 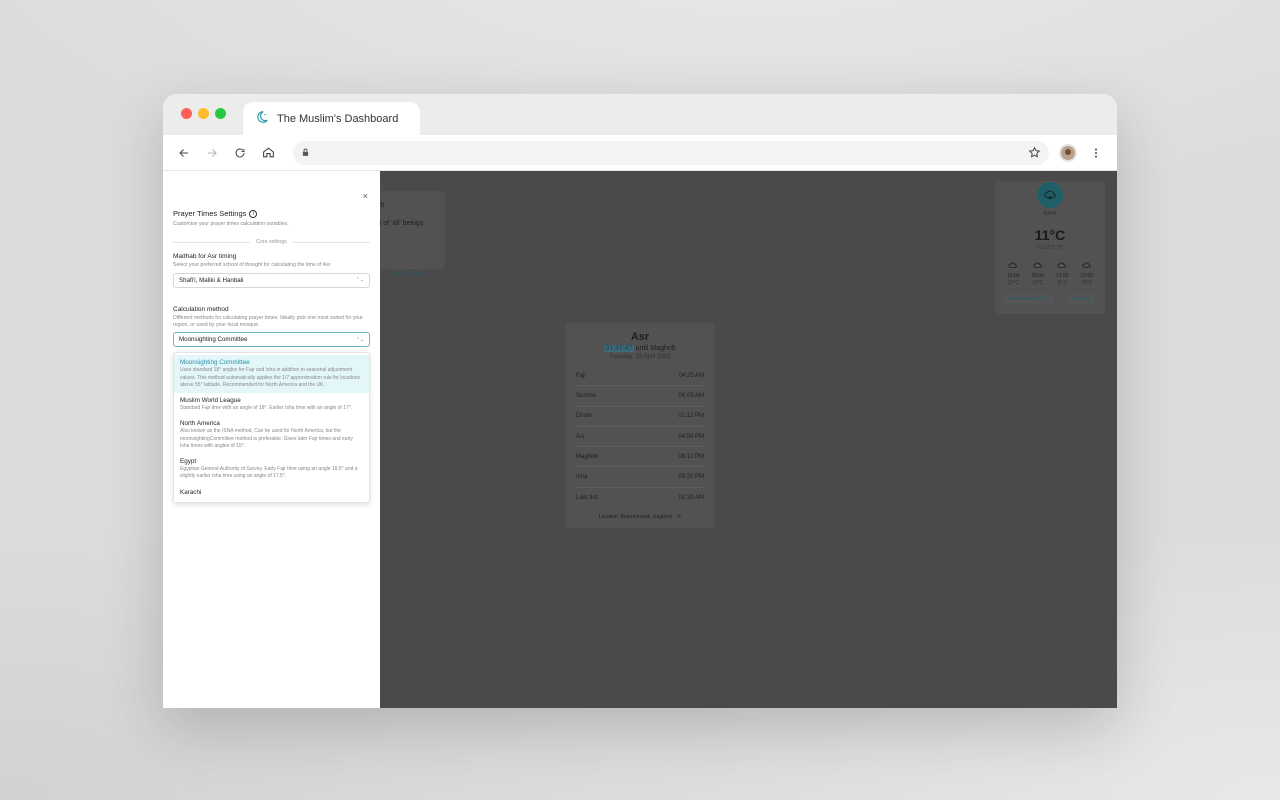 What do you see at coordinates (408, 234) in the screenshot?
I see `hadith-card: ih est of 'all' beings Read more` at bounding box center [408, 234].